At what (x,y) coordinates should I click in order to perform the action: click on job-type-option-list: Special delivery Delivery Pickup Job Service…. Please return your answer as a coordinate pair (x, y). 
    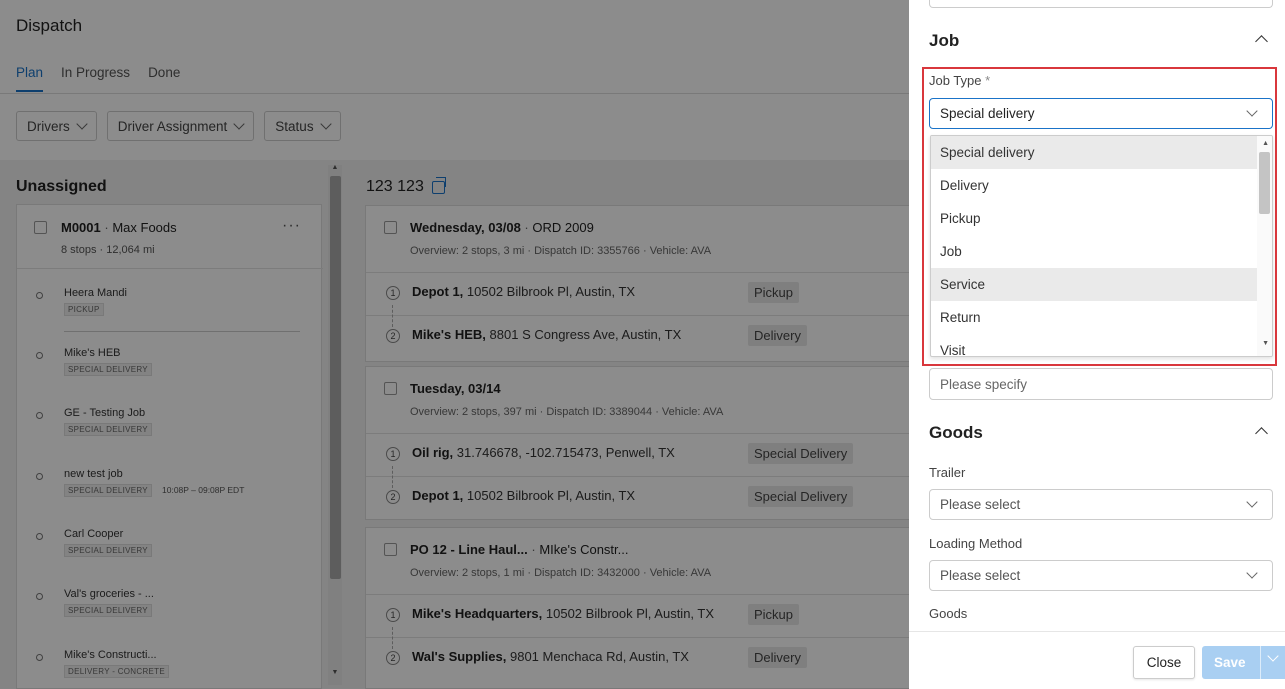
    Looking at the image, I should click on (1101, 246).